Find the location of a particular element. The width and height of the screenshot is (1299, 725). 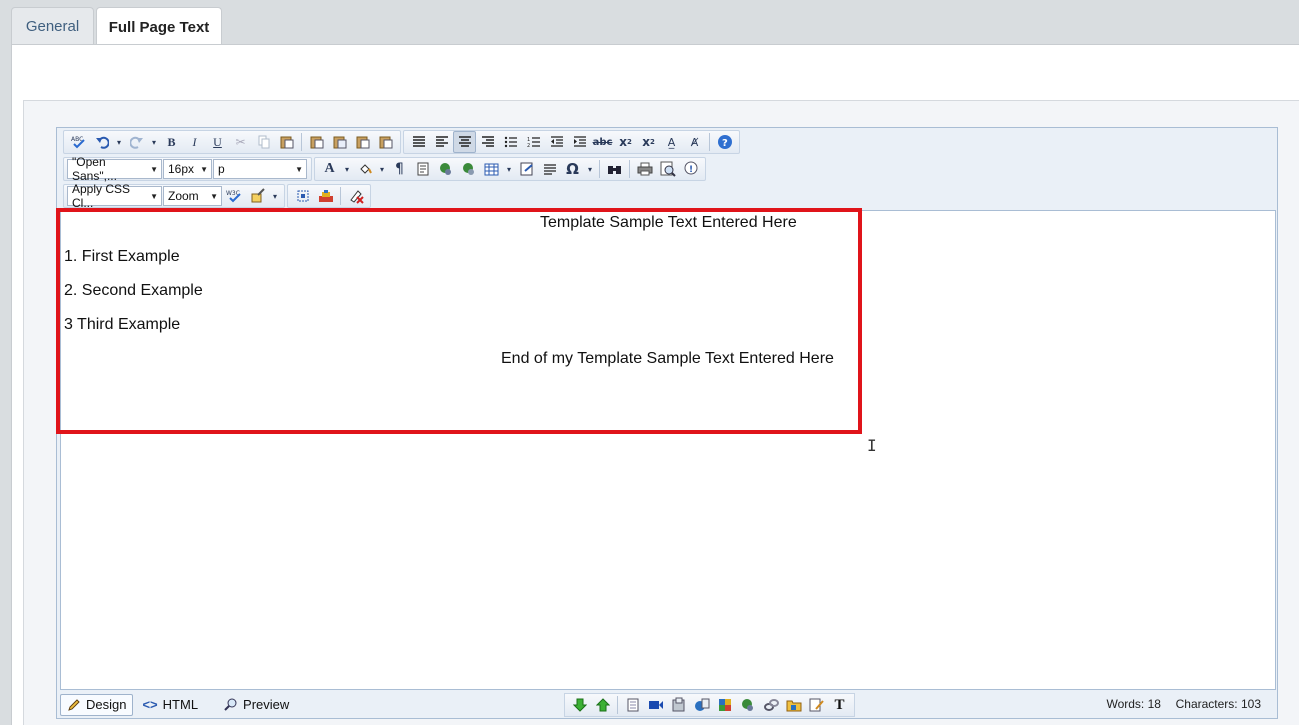

backcolor-dropdown-icon: ▾ is located at coordinates (382, 169).